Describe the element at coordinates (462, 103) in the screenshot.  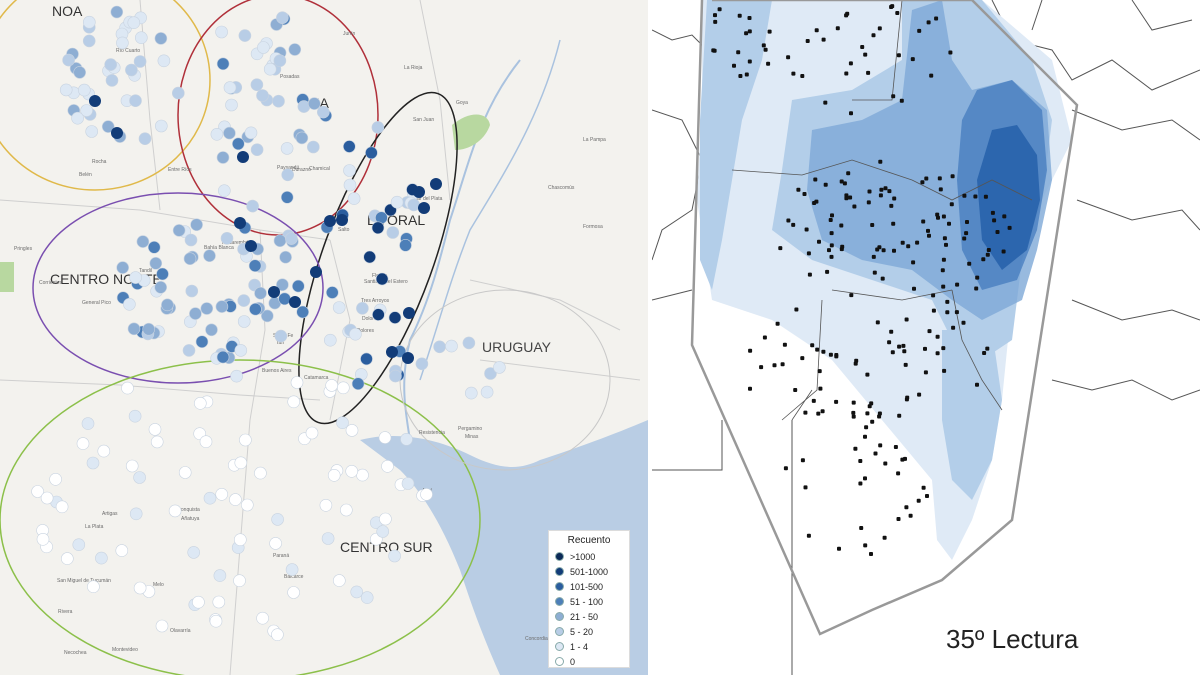
I see `place-label: Goya` at that location.